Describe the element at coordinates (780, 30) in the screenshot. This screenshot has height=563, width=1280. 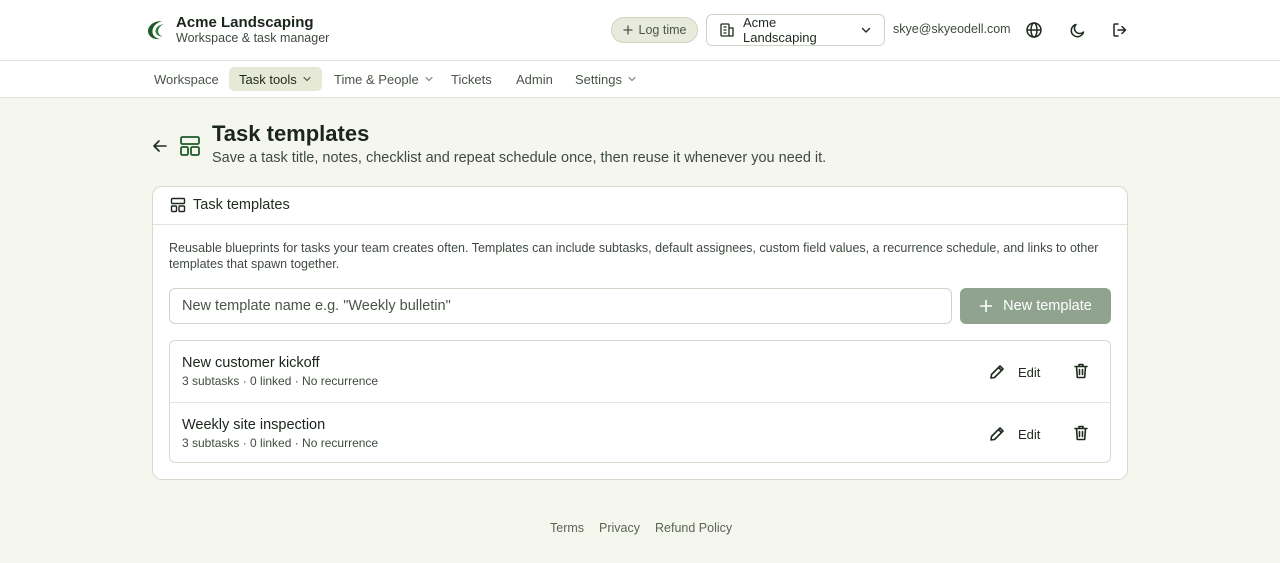
I see `workspace-select-value: Acme Landscaping` at that location.